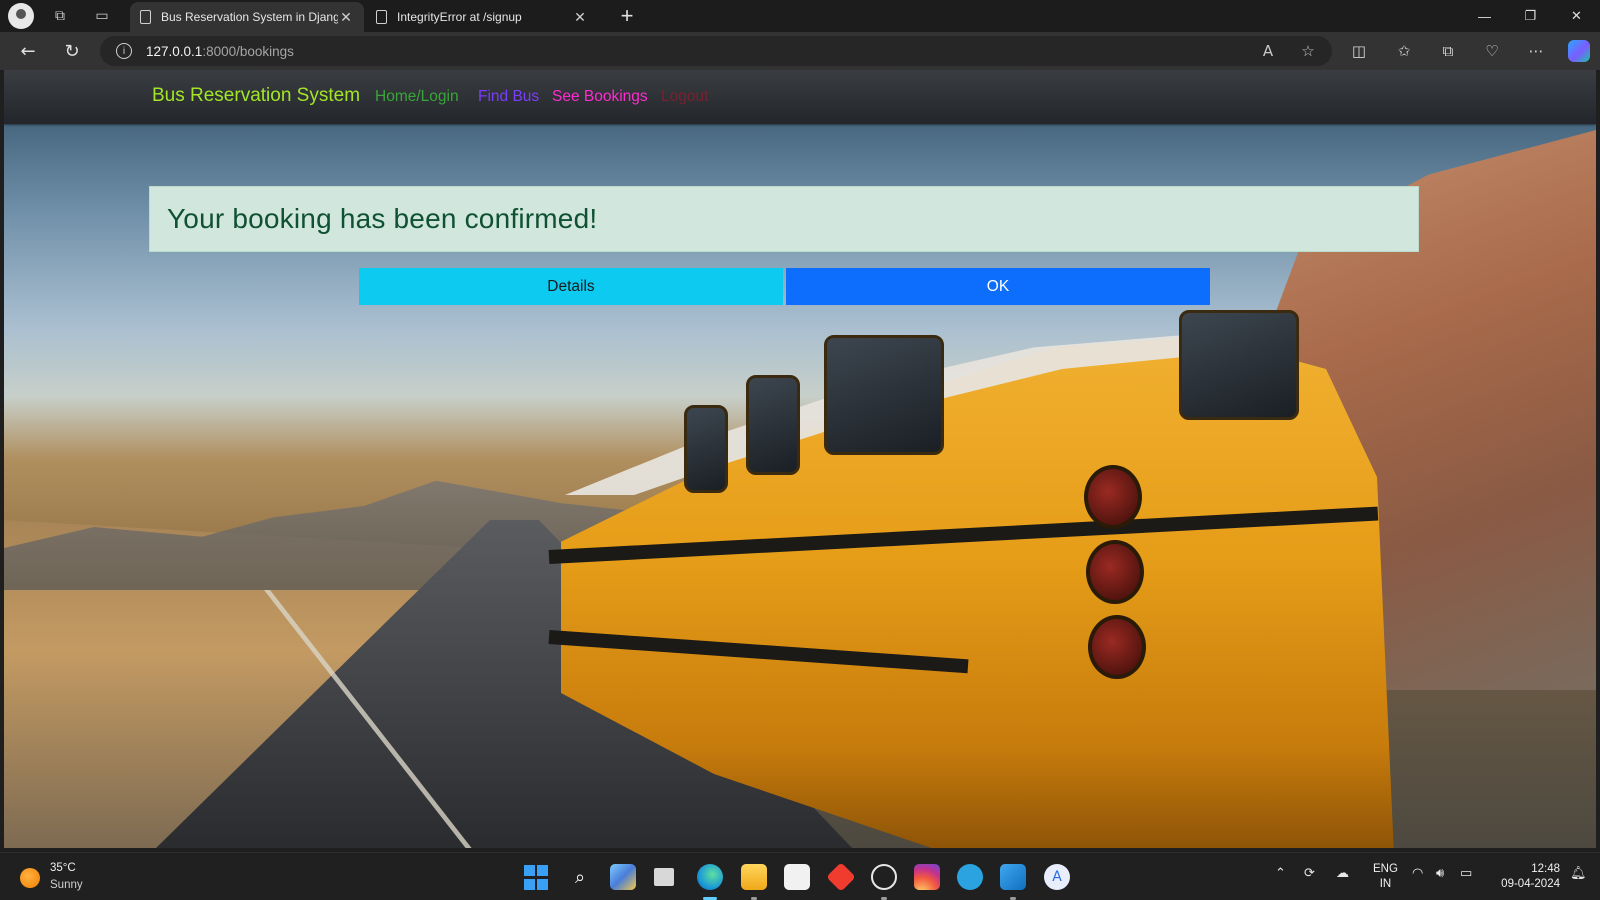 The width and height of the screenshot is (1600, 900). Describe the element at coordinates (1417, 873) in the screenshot. I see `wifi-icon: ◠` at that location.